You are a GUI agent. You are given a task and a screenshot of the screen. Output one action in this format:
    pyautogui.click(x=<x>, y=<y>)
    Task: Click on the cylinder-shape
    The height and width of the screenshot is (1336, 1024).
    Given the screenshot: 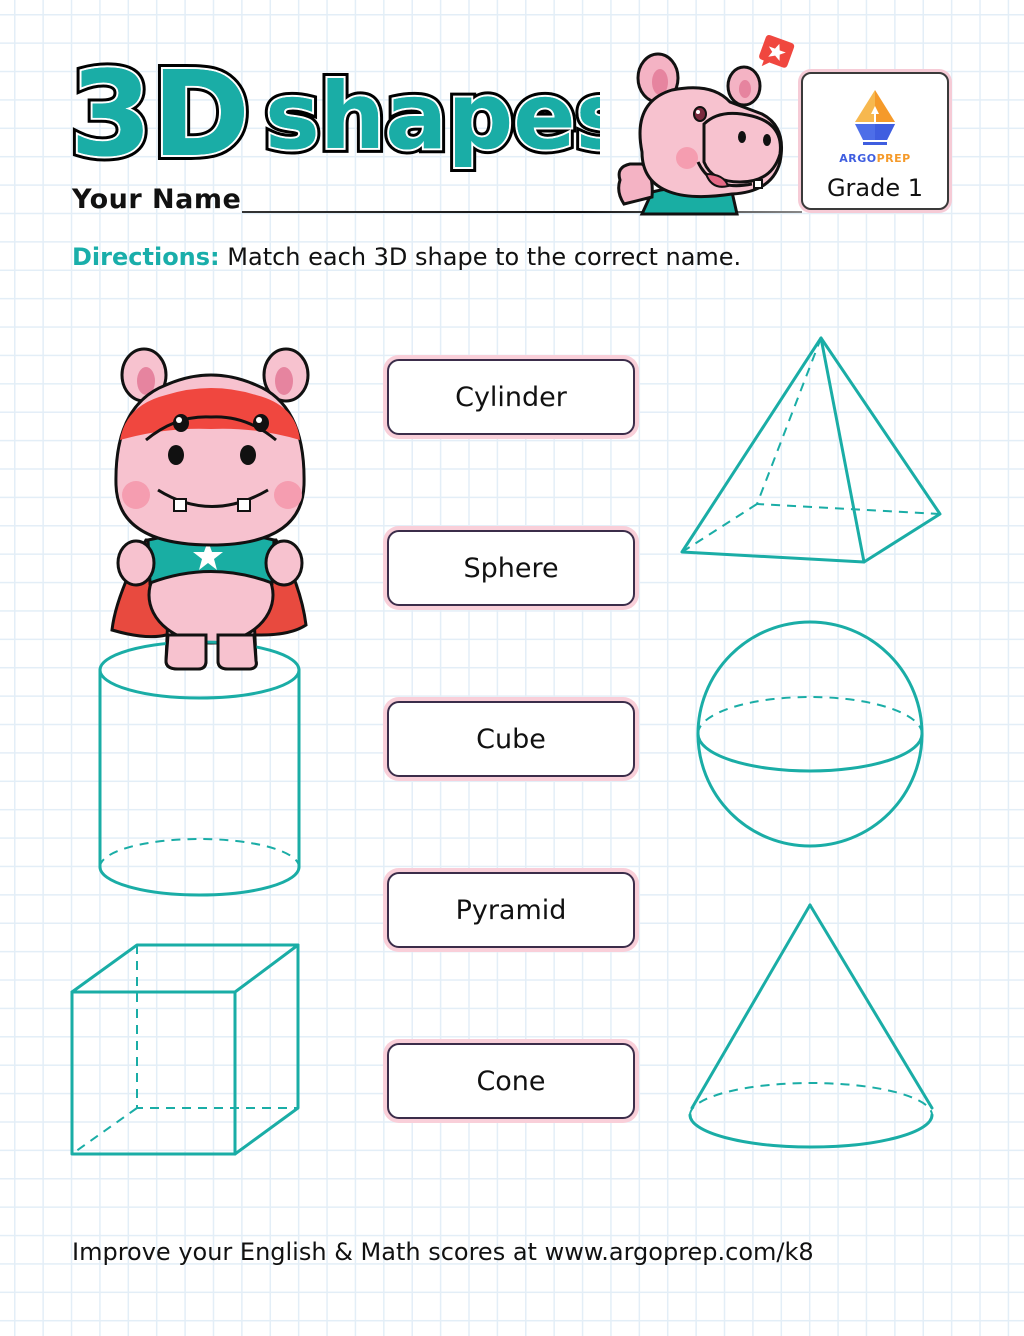 What is the action you would take?
    pyautogui.click(x=201, y=770)
    